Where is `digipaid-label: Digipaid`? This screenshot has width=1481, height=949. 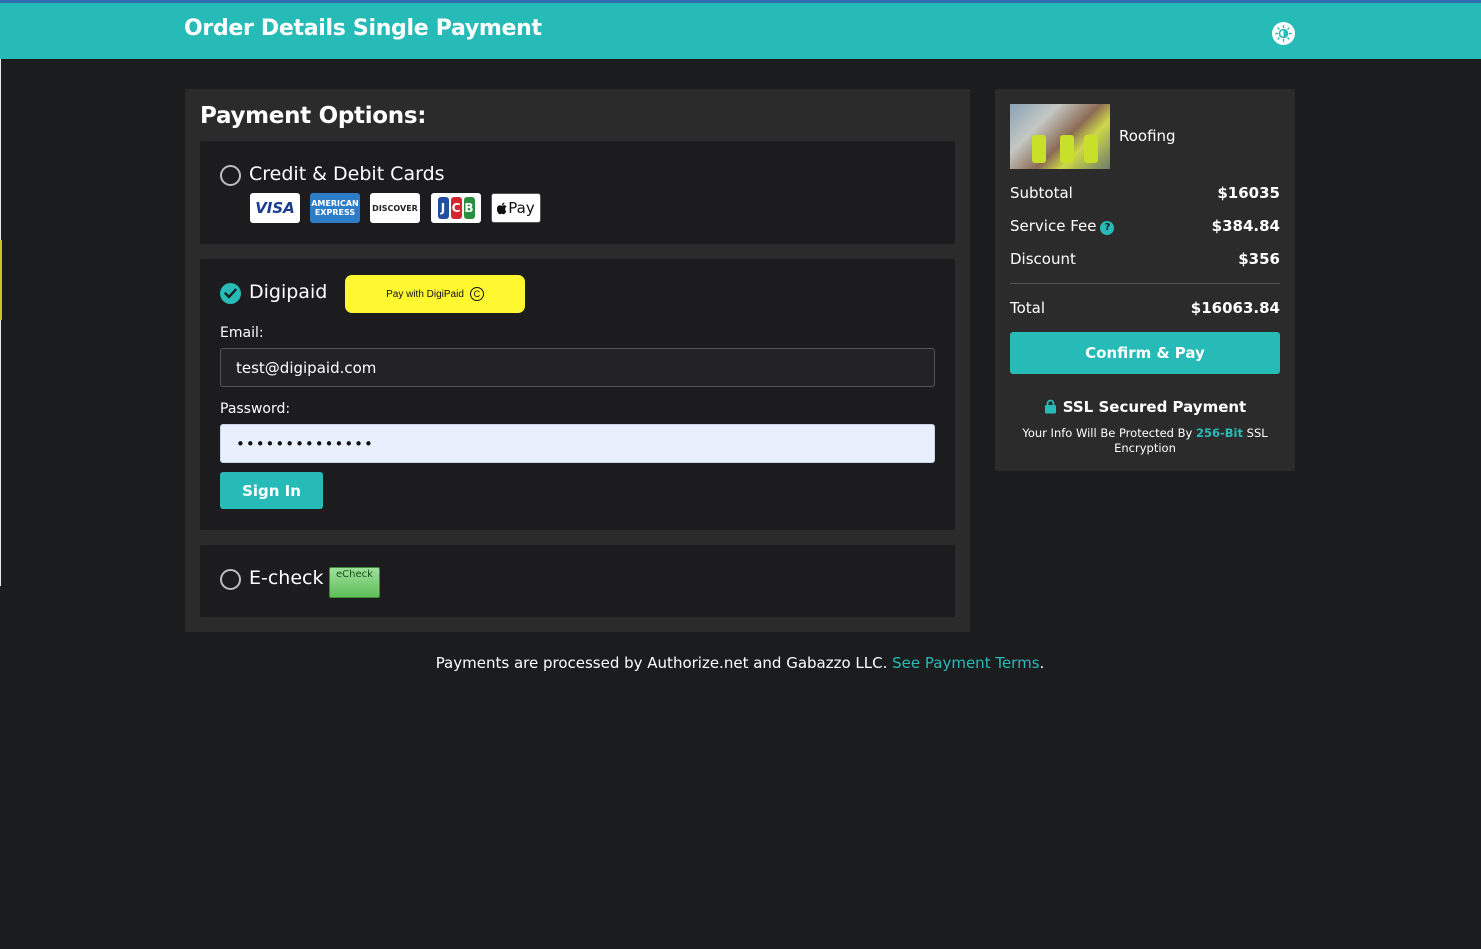 digipaid-label: Digipaid is located at coordinates (288, 292).